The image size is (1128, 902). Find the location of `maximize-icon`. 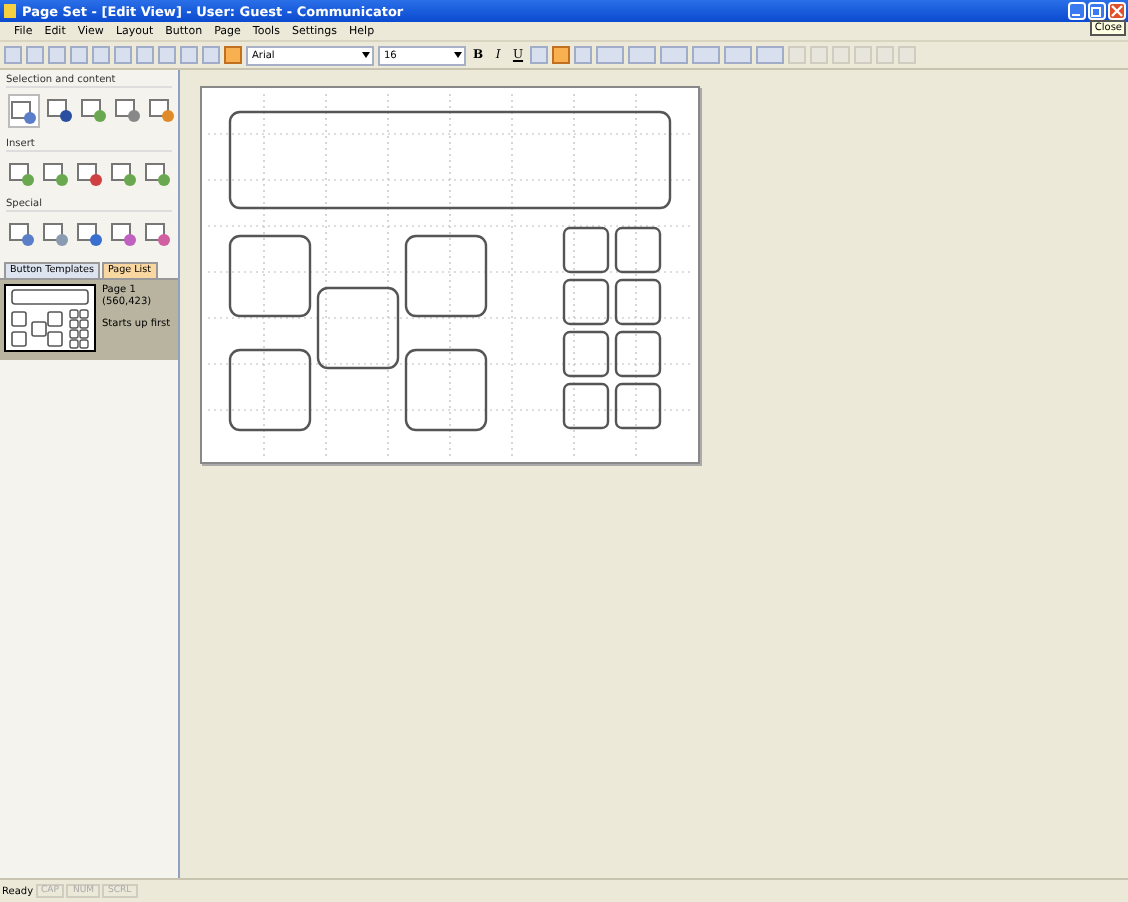

maximize-icon is located at coordinates (1097, 11).